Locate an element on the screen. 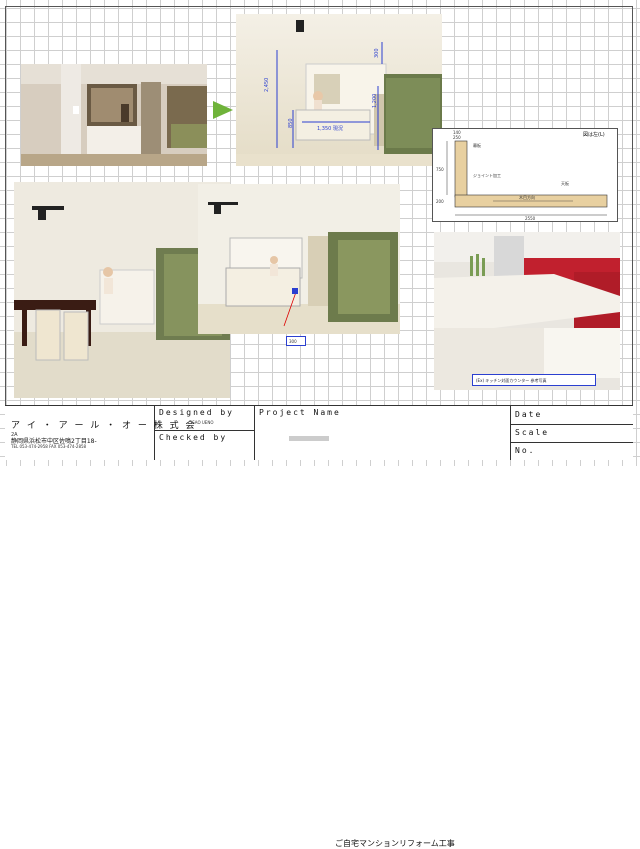  section-height-label: 2,450 is located at coordinates (267, 84).